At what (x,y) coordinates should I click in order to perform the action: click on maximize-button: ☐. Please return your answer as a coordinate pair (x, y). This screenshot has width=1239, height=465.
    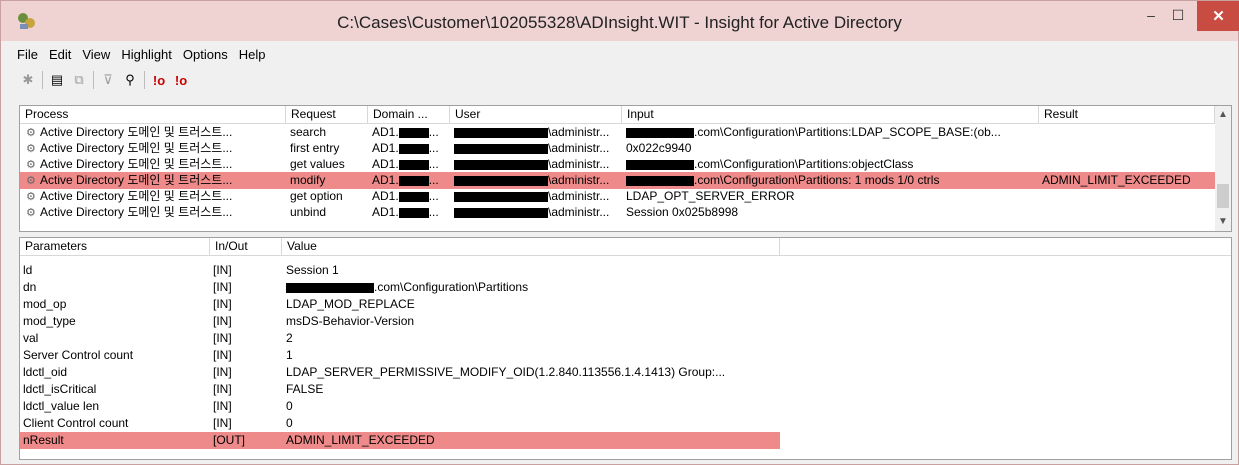
    Looking at the image, I should click on (1178, 15).